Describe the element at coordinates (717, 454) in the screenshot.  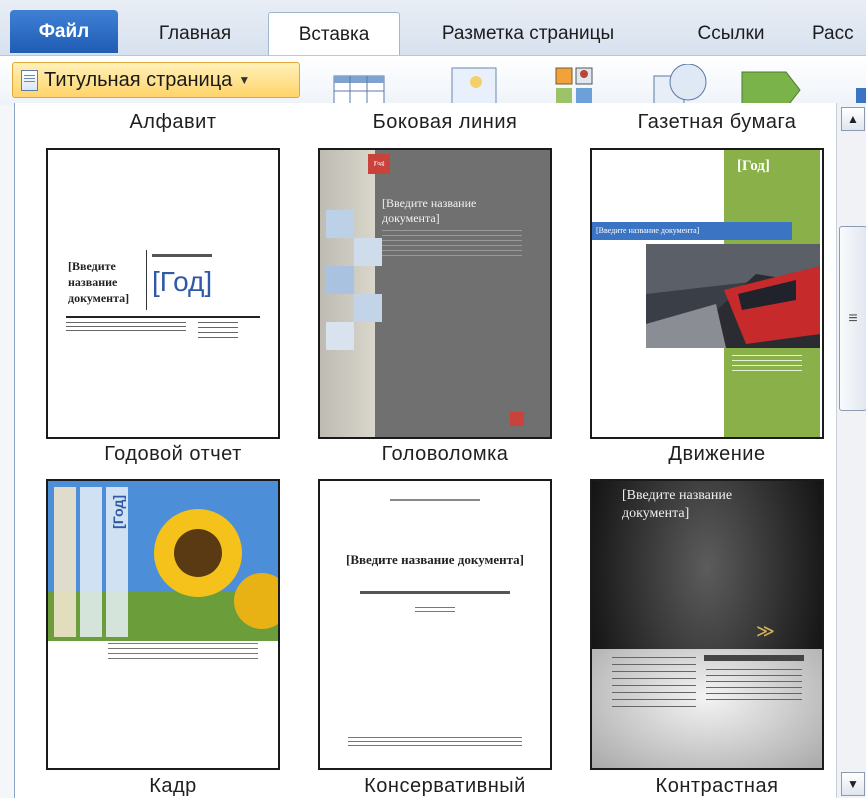
I see `gallery-item-label: Движение` at that location.